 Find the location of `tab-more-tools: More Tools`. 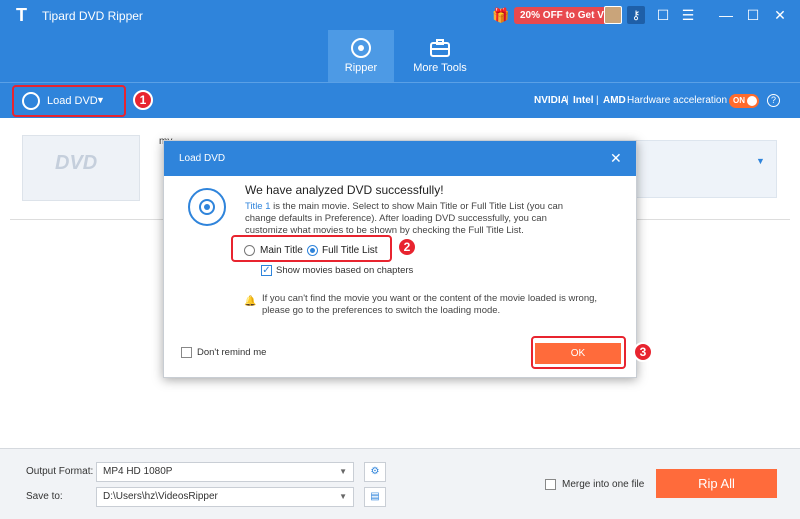

tab-more-tools: More Tools is located at coordinates (440, 56).